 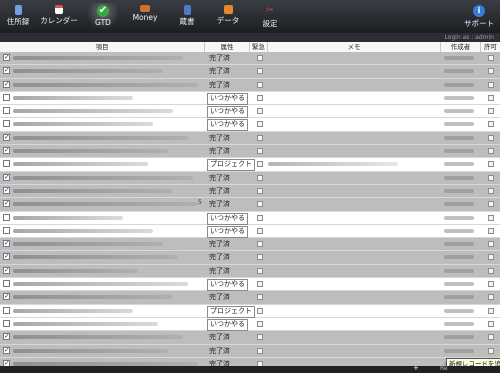 I want to click on column-header-item: 項目, so click(x=102, y=47).